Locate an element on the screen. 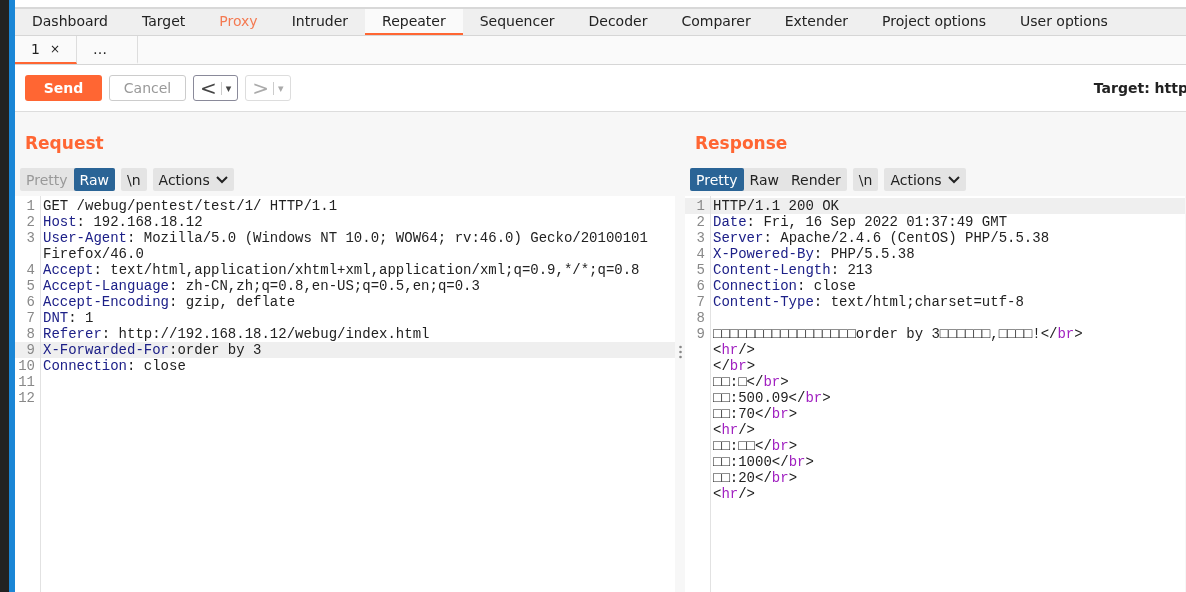  code-line: X-Forwarded-For:order by 3 is located at coordinates (152, 350).